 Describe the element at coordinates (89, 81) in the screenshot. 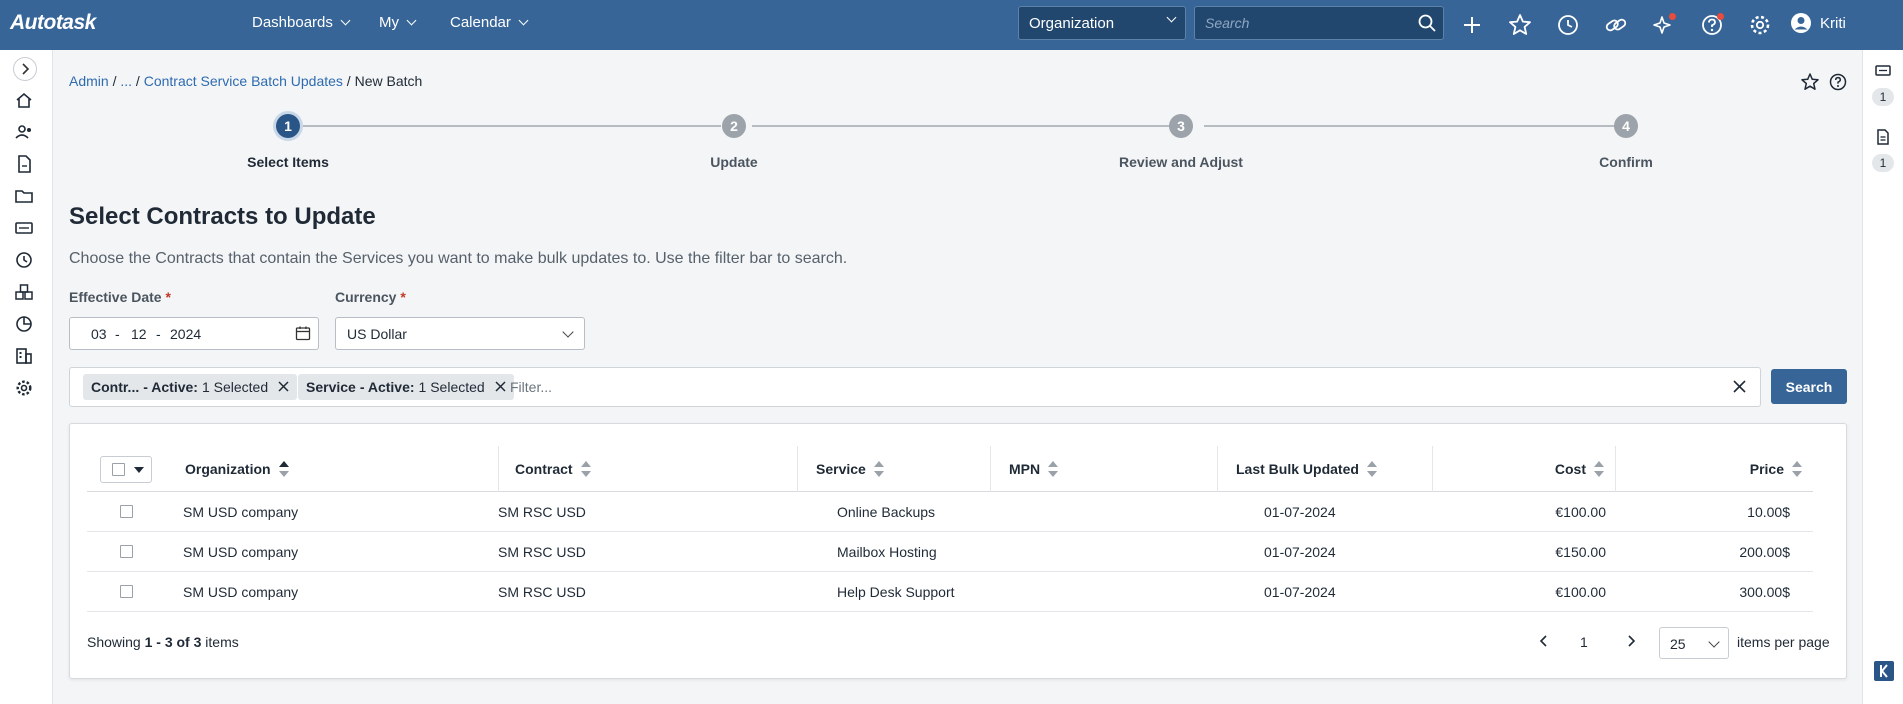

I see `breadcrumb-admin: Admin` at that location.